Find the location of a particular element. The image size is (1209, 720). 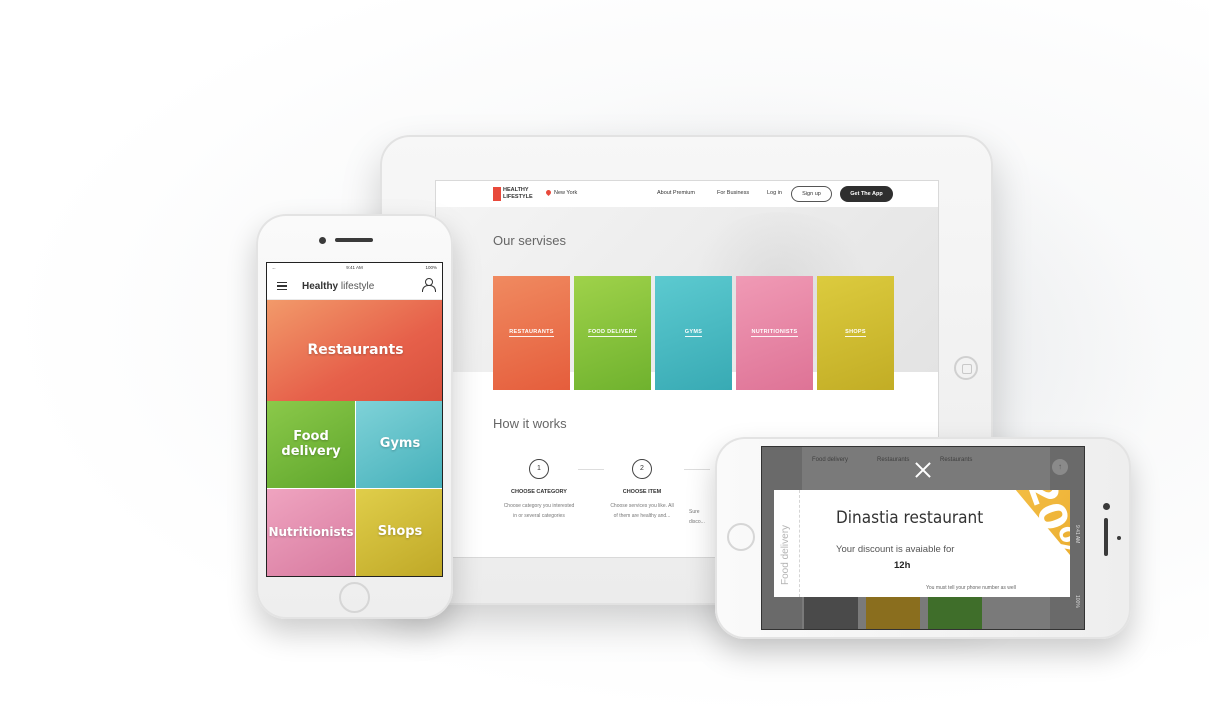

hamburger-menu-icon is located at coordinates (282, 286).